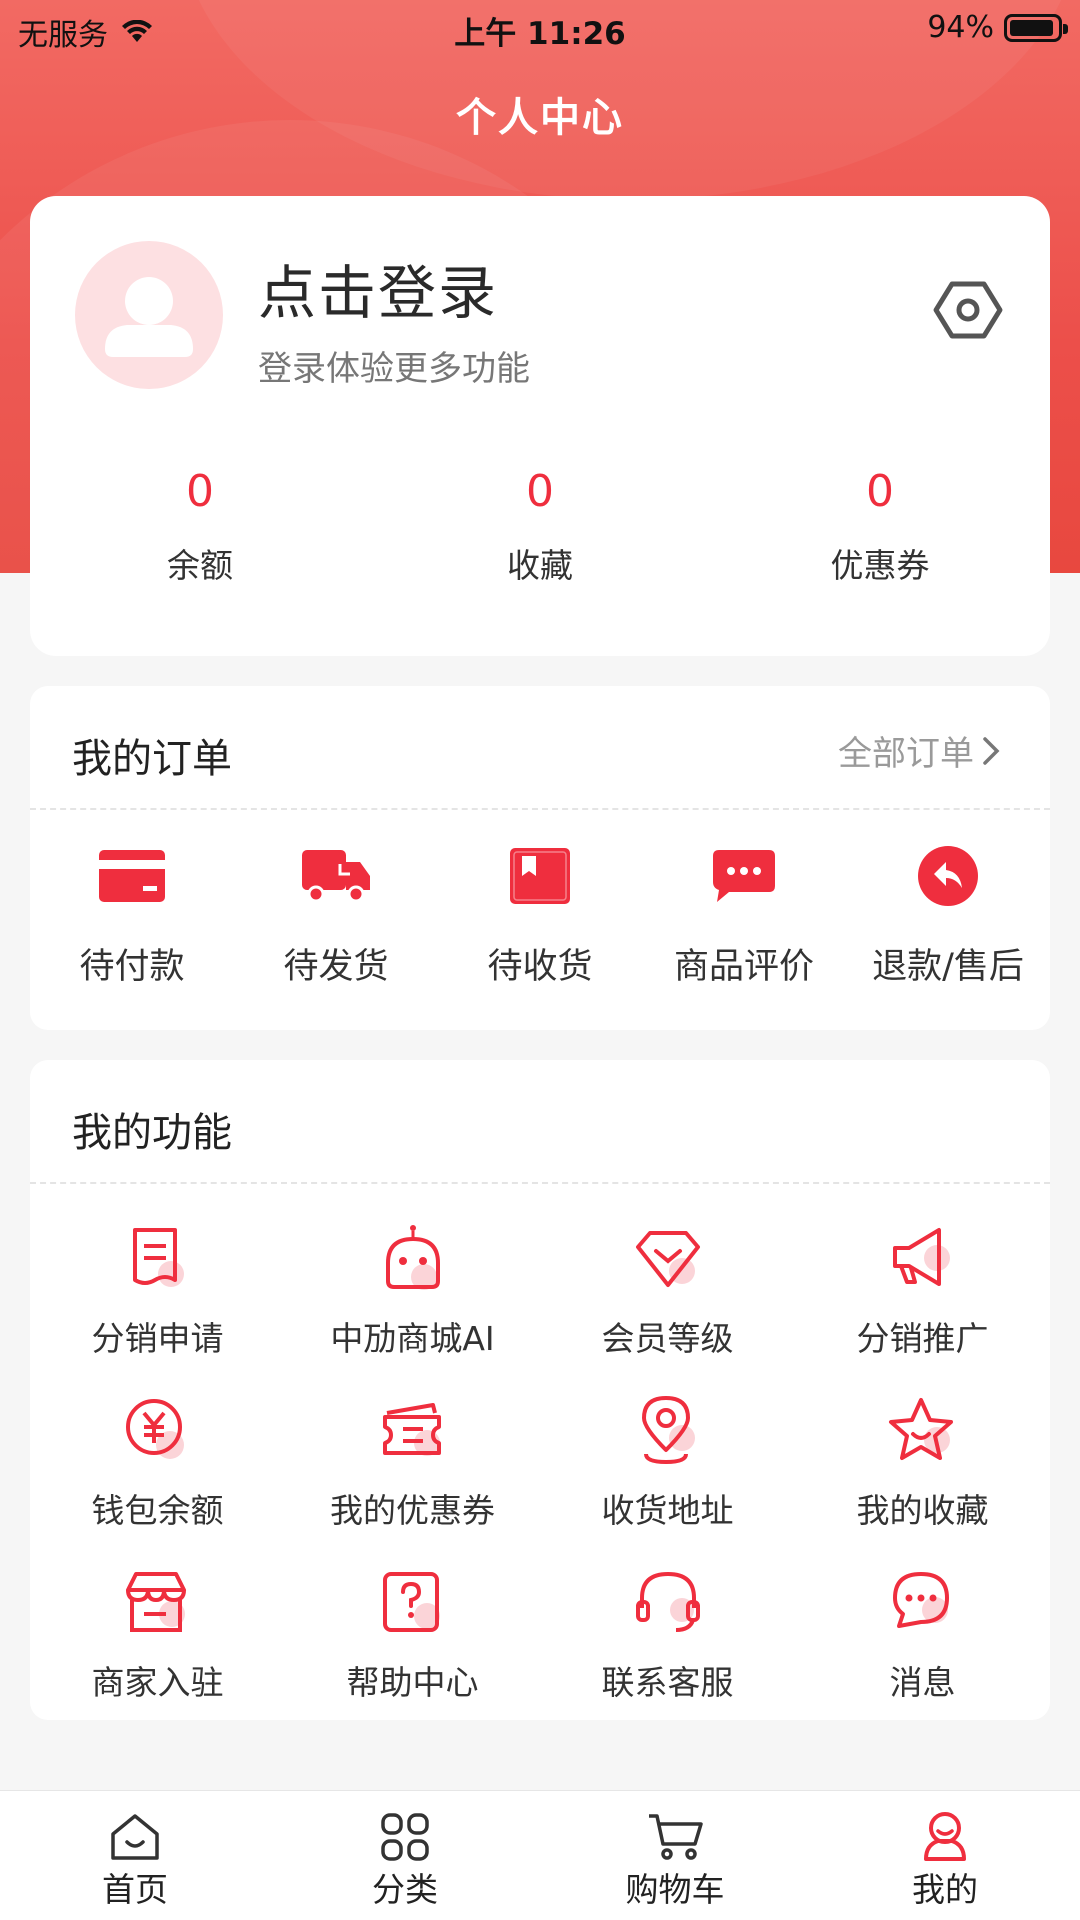 Image resolution: width=1080 pixels, height=1920 pixels. Describe the element at coordinates (412, 1462) in the screenshot. I see `func-my-coupons: 我的优惠券` at that location.